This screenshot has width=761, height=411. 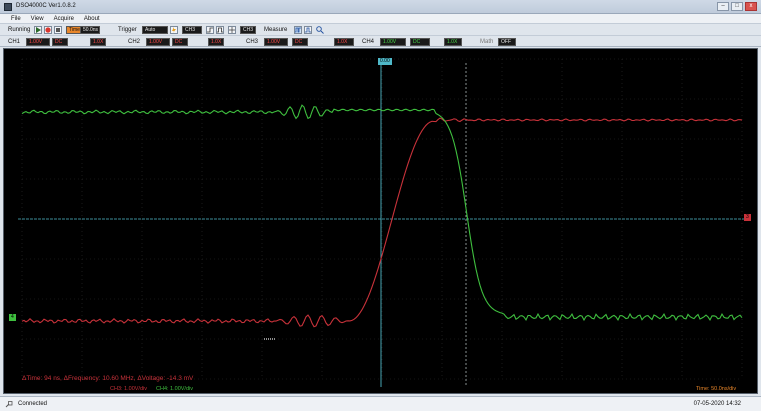 What do you see at coordinates (368, 42) in the screenshot?
I see `ch4-label: CH4` at bounding box center [368, 42].